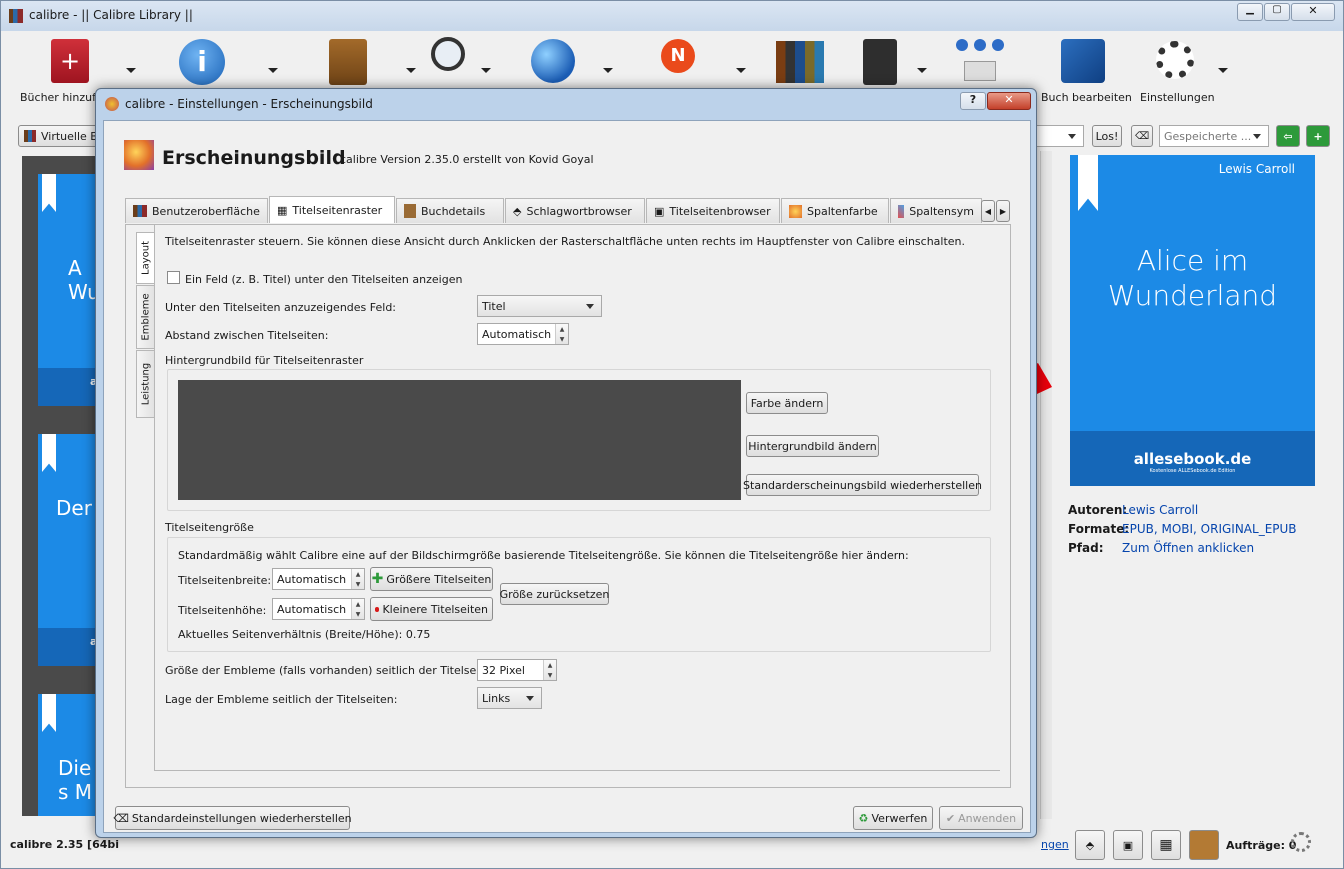 Image resolution: width=1344 pixels, height=869 pixels. Describe the element at coordinates (1083, 61) in the screenshot. I see `edit-book-icon` at that location.